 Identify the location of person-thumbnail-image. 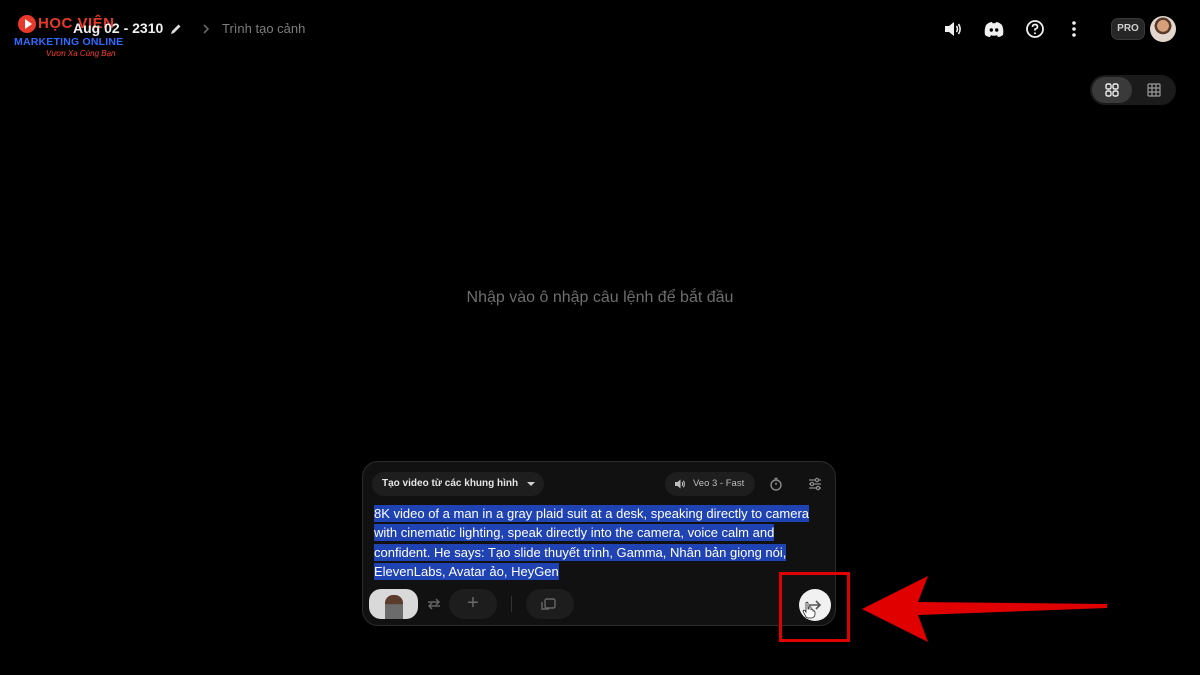
(394, 607).